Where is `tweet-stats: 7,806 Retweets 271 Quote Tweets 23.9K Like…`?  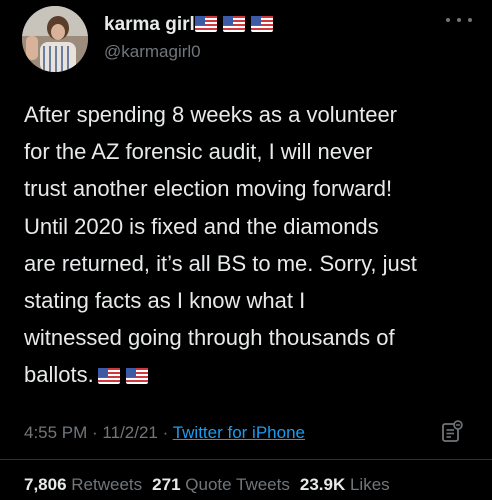
tweet-stats: 7,806 Retweets 271 Quote Tweets 23.9K Like… is located at coordinates (207, 485).